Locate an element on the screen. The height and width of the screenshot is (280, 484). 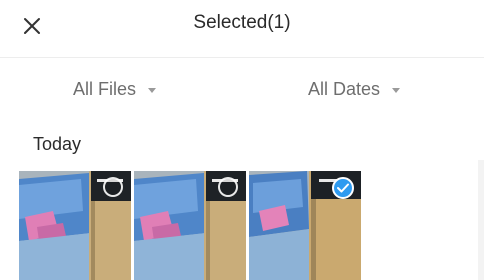
file-type-filter-dropdown: All Files is located at coordinates (115, 89).